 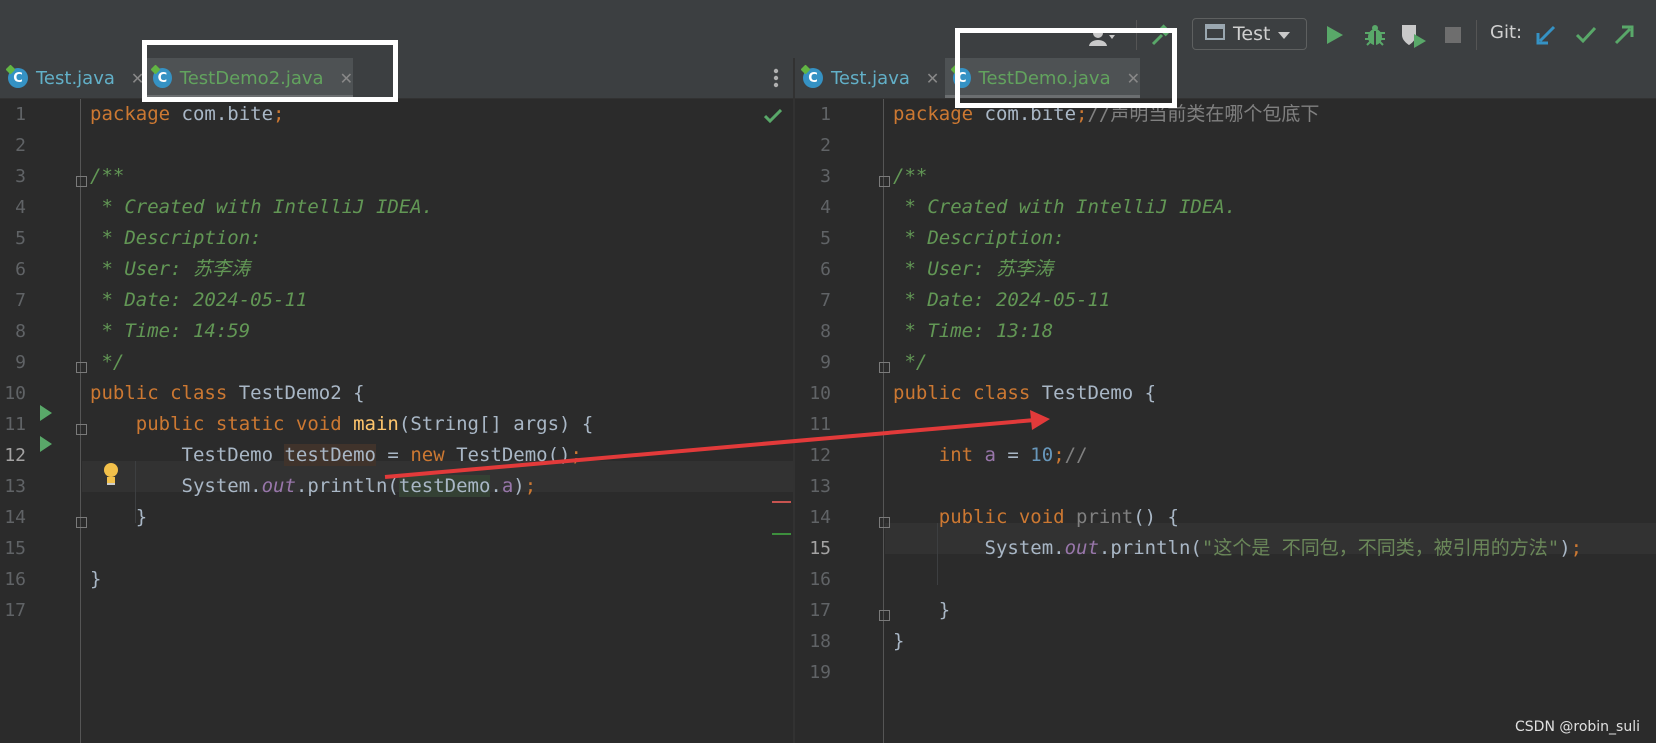 I want to click on watermark: CSDN @robin_suli, so click(x=1577, y=727).